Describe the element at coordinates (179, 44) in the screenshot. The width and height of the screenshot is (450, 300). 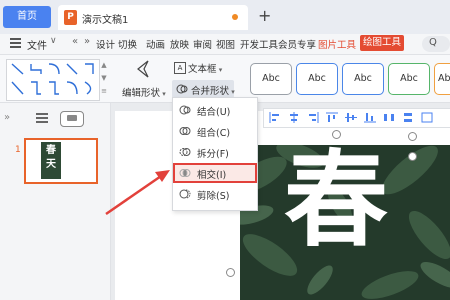
I see `tab-slideshow: 放映` at that location.